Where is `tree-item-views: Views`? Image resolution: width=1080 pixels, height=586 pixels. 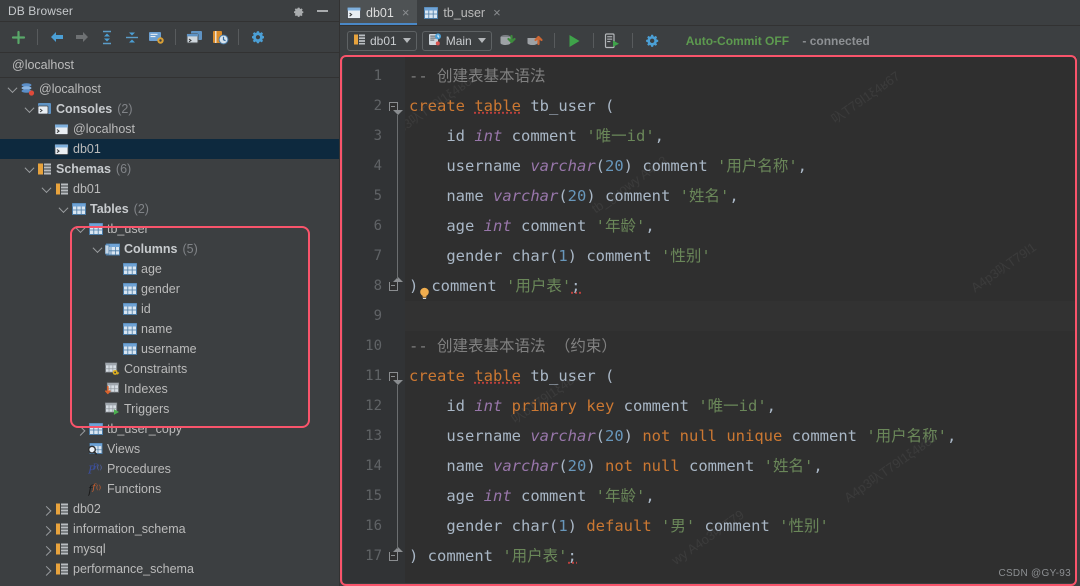
tree-item-views: Views is located at coordinates (170, 449).